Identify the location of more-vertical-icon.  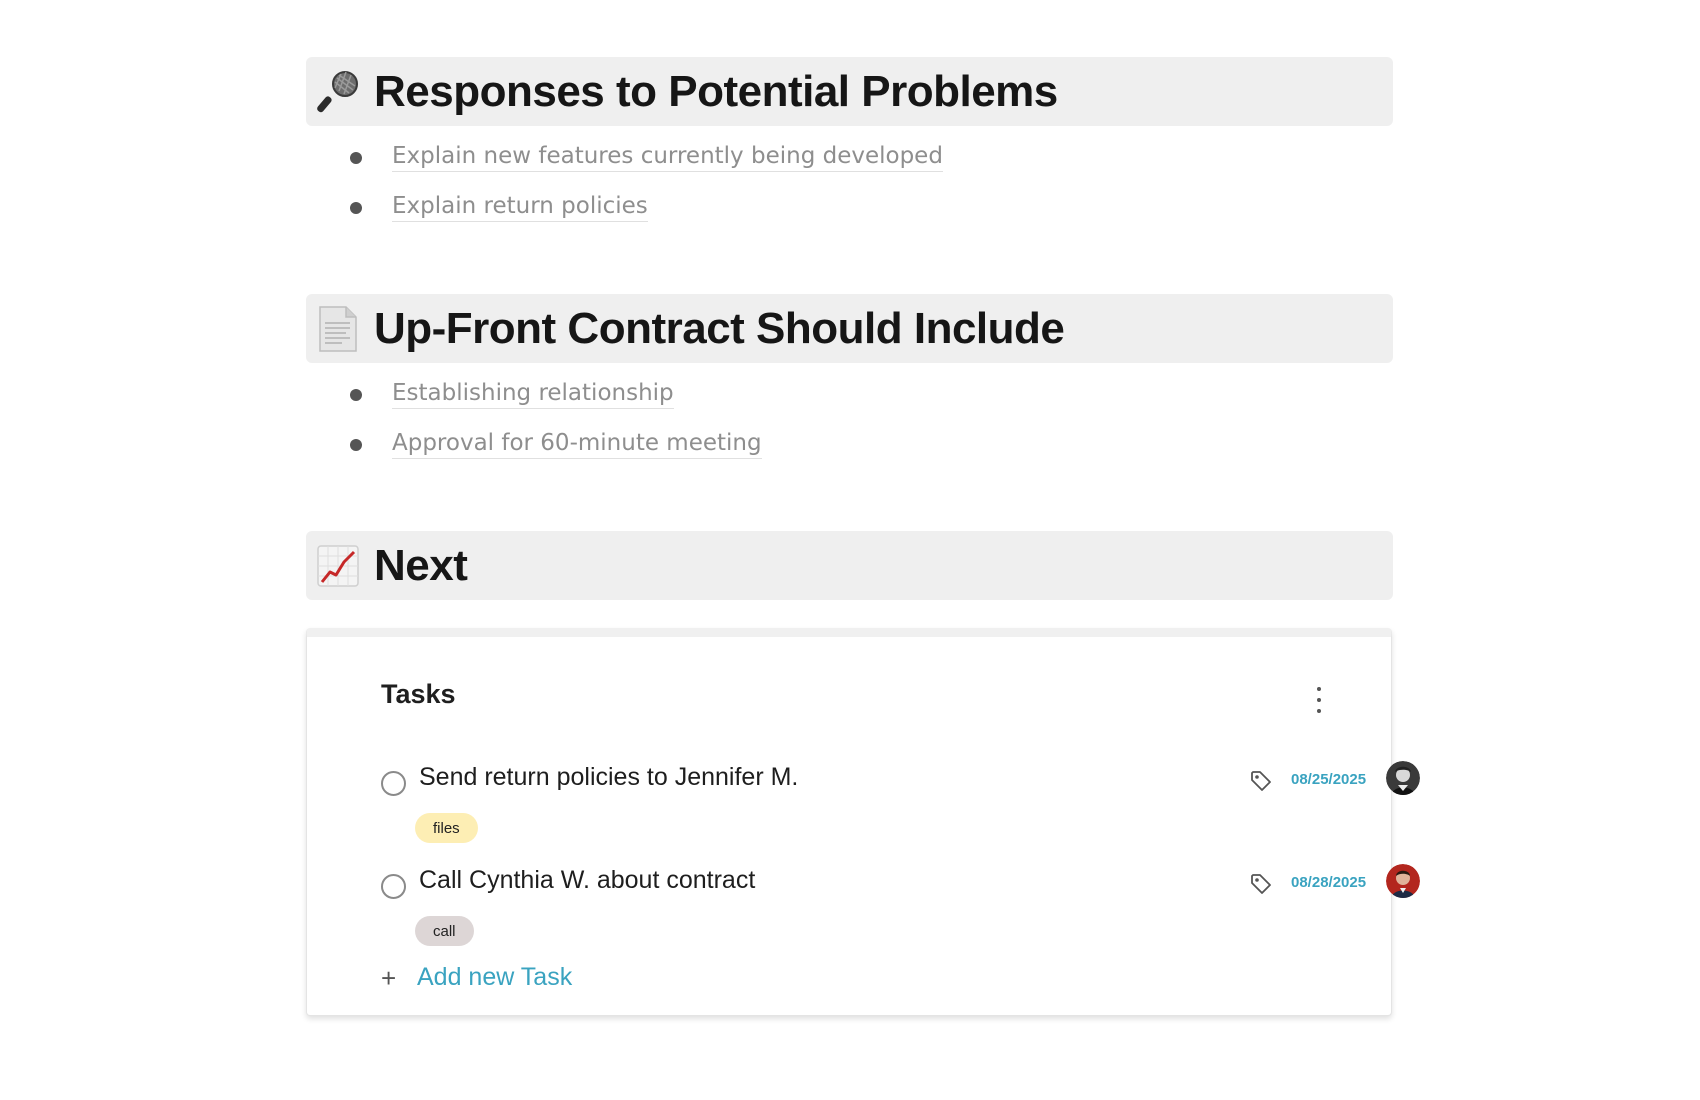
(1319, 700).